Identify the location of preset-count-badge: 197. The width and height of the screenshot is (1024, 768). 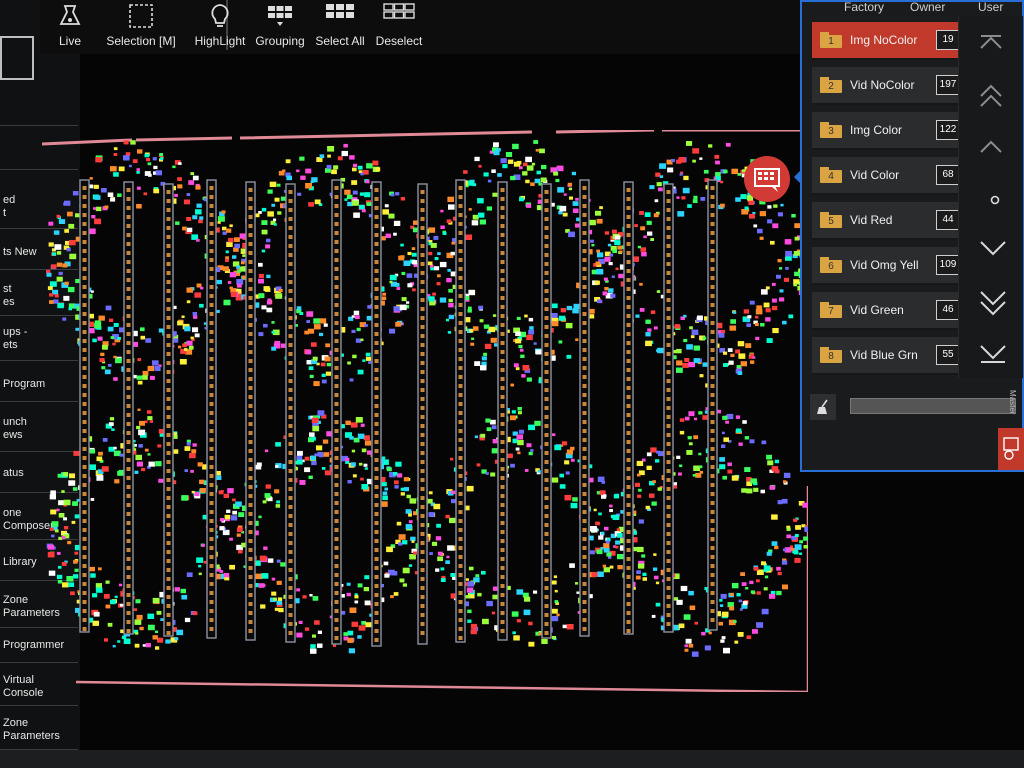
(948, 85).